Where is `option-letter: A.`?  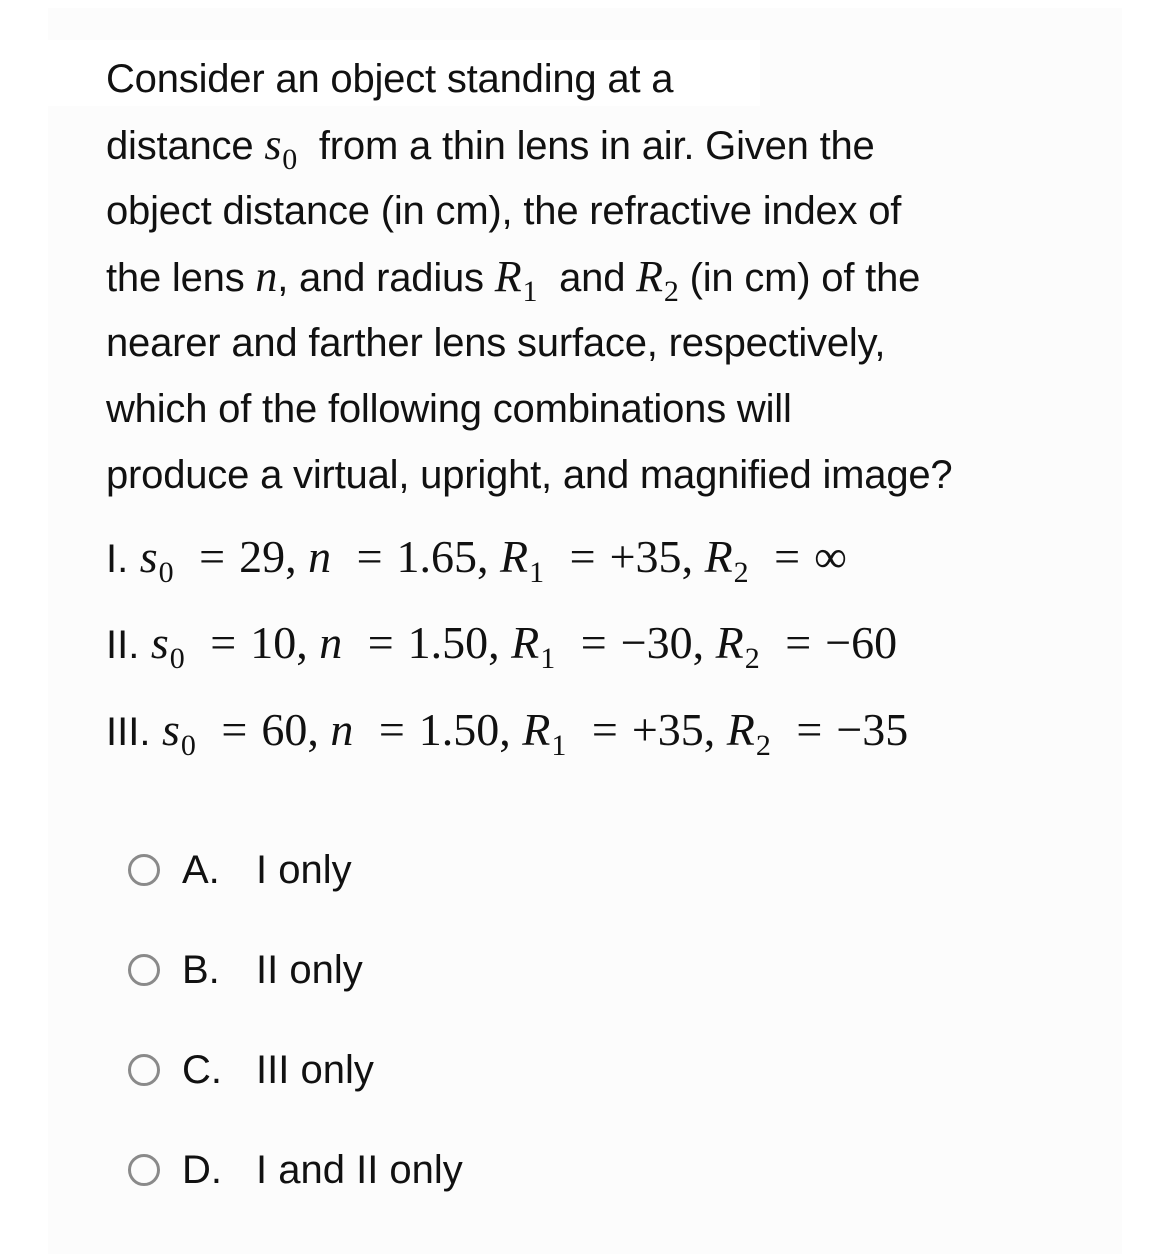 option-letter: A. is located at coordinates (201, 869).